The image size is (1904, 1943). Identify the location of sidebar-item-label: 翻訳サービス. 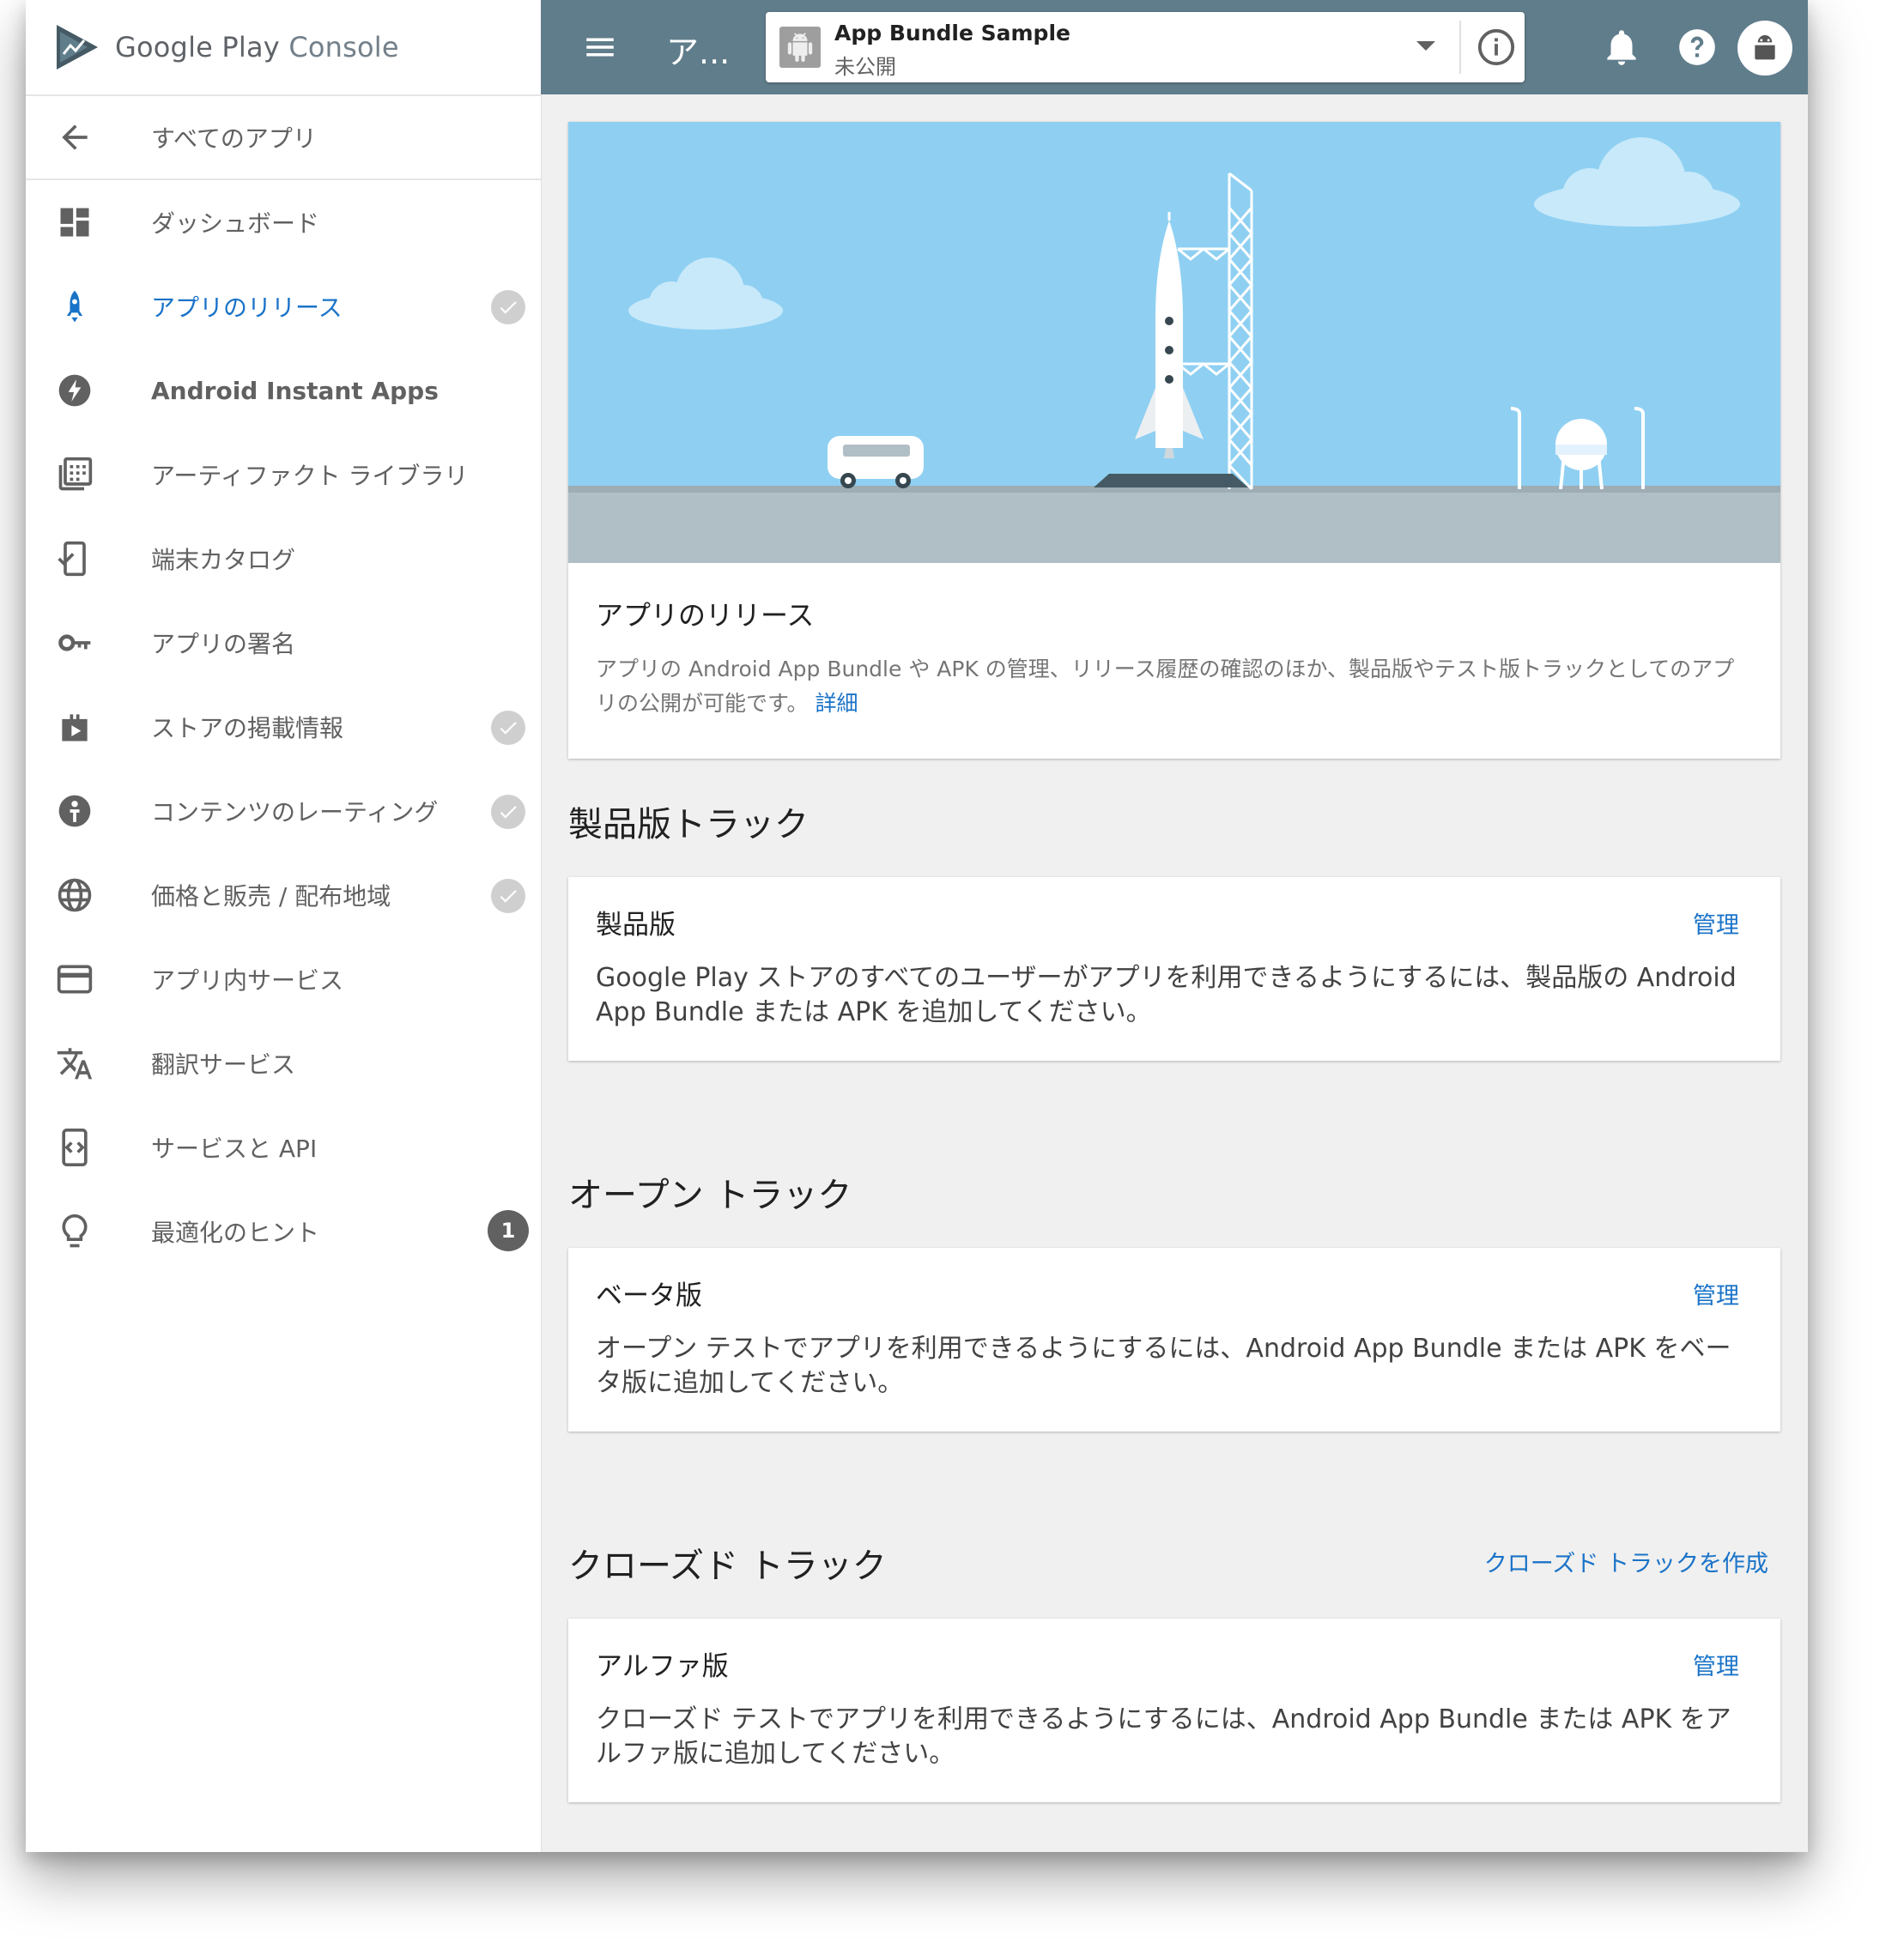
(224, 1064).